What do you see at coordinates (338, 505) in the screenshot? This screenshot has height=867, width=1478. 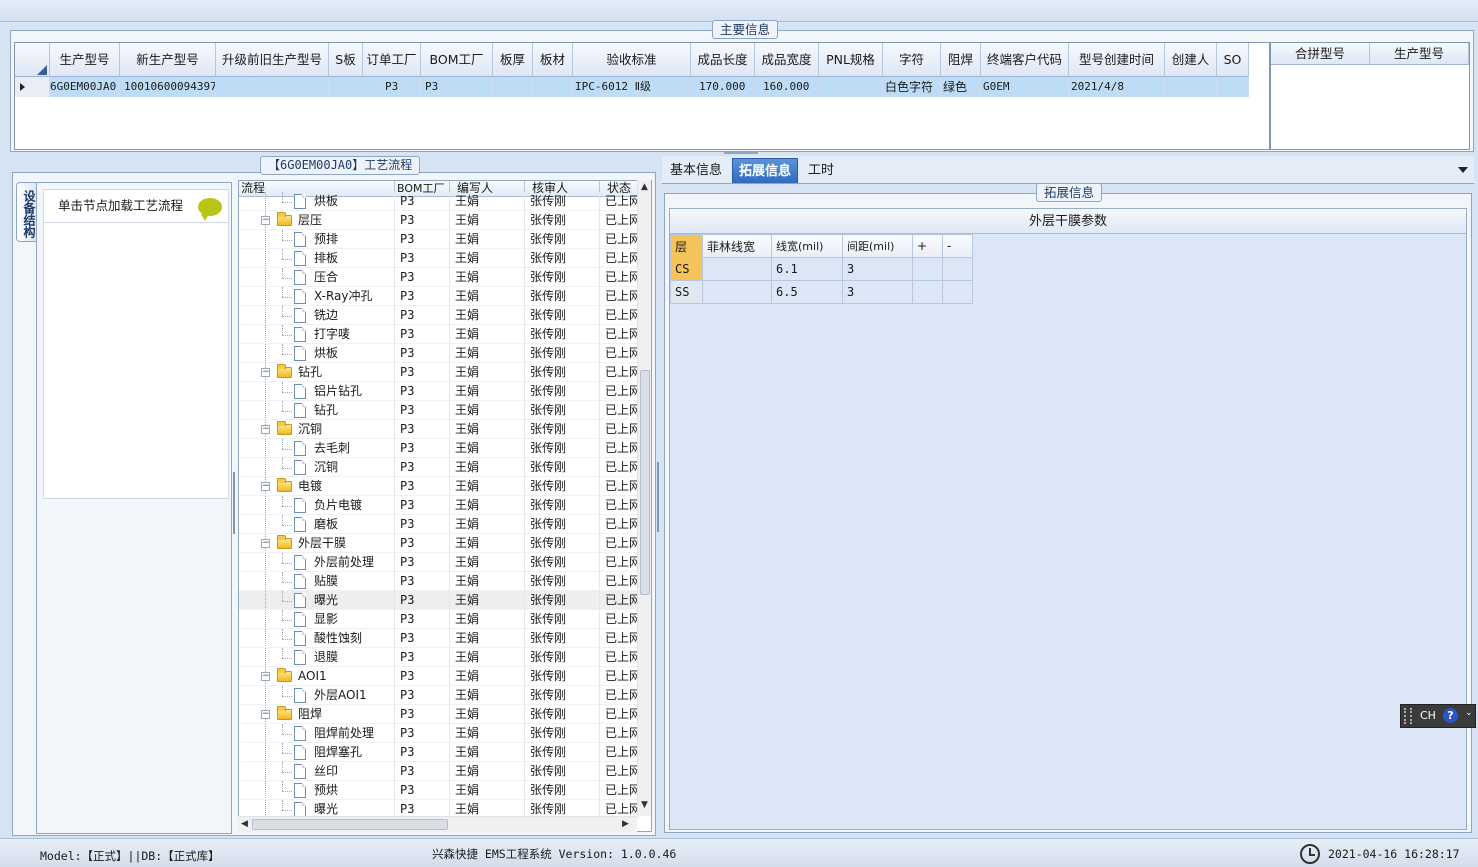 I see `tree-node-label: 负片电镀` at bounding box center [338, 505].